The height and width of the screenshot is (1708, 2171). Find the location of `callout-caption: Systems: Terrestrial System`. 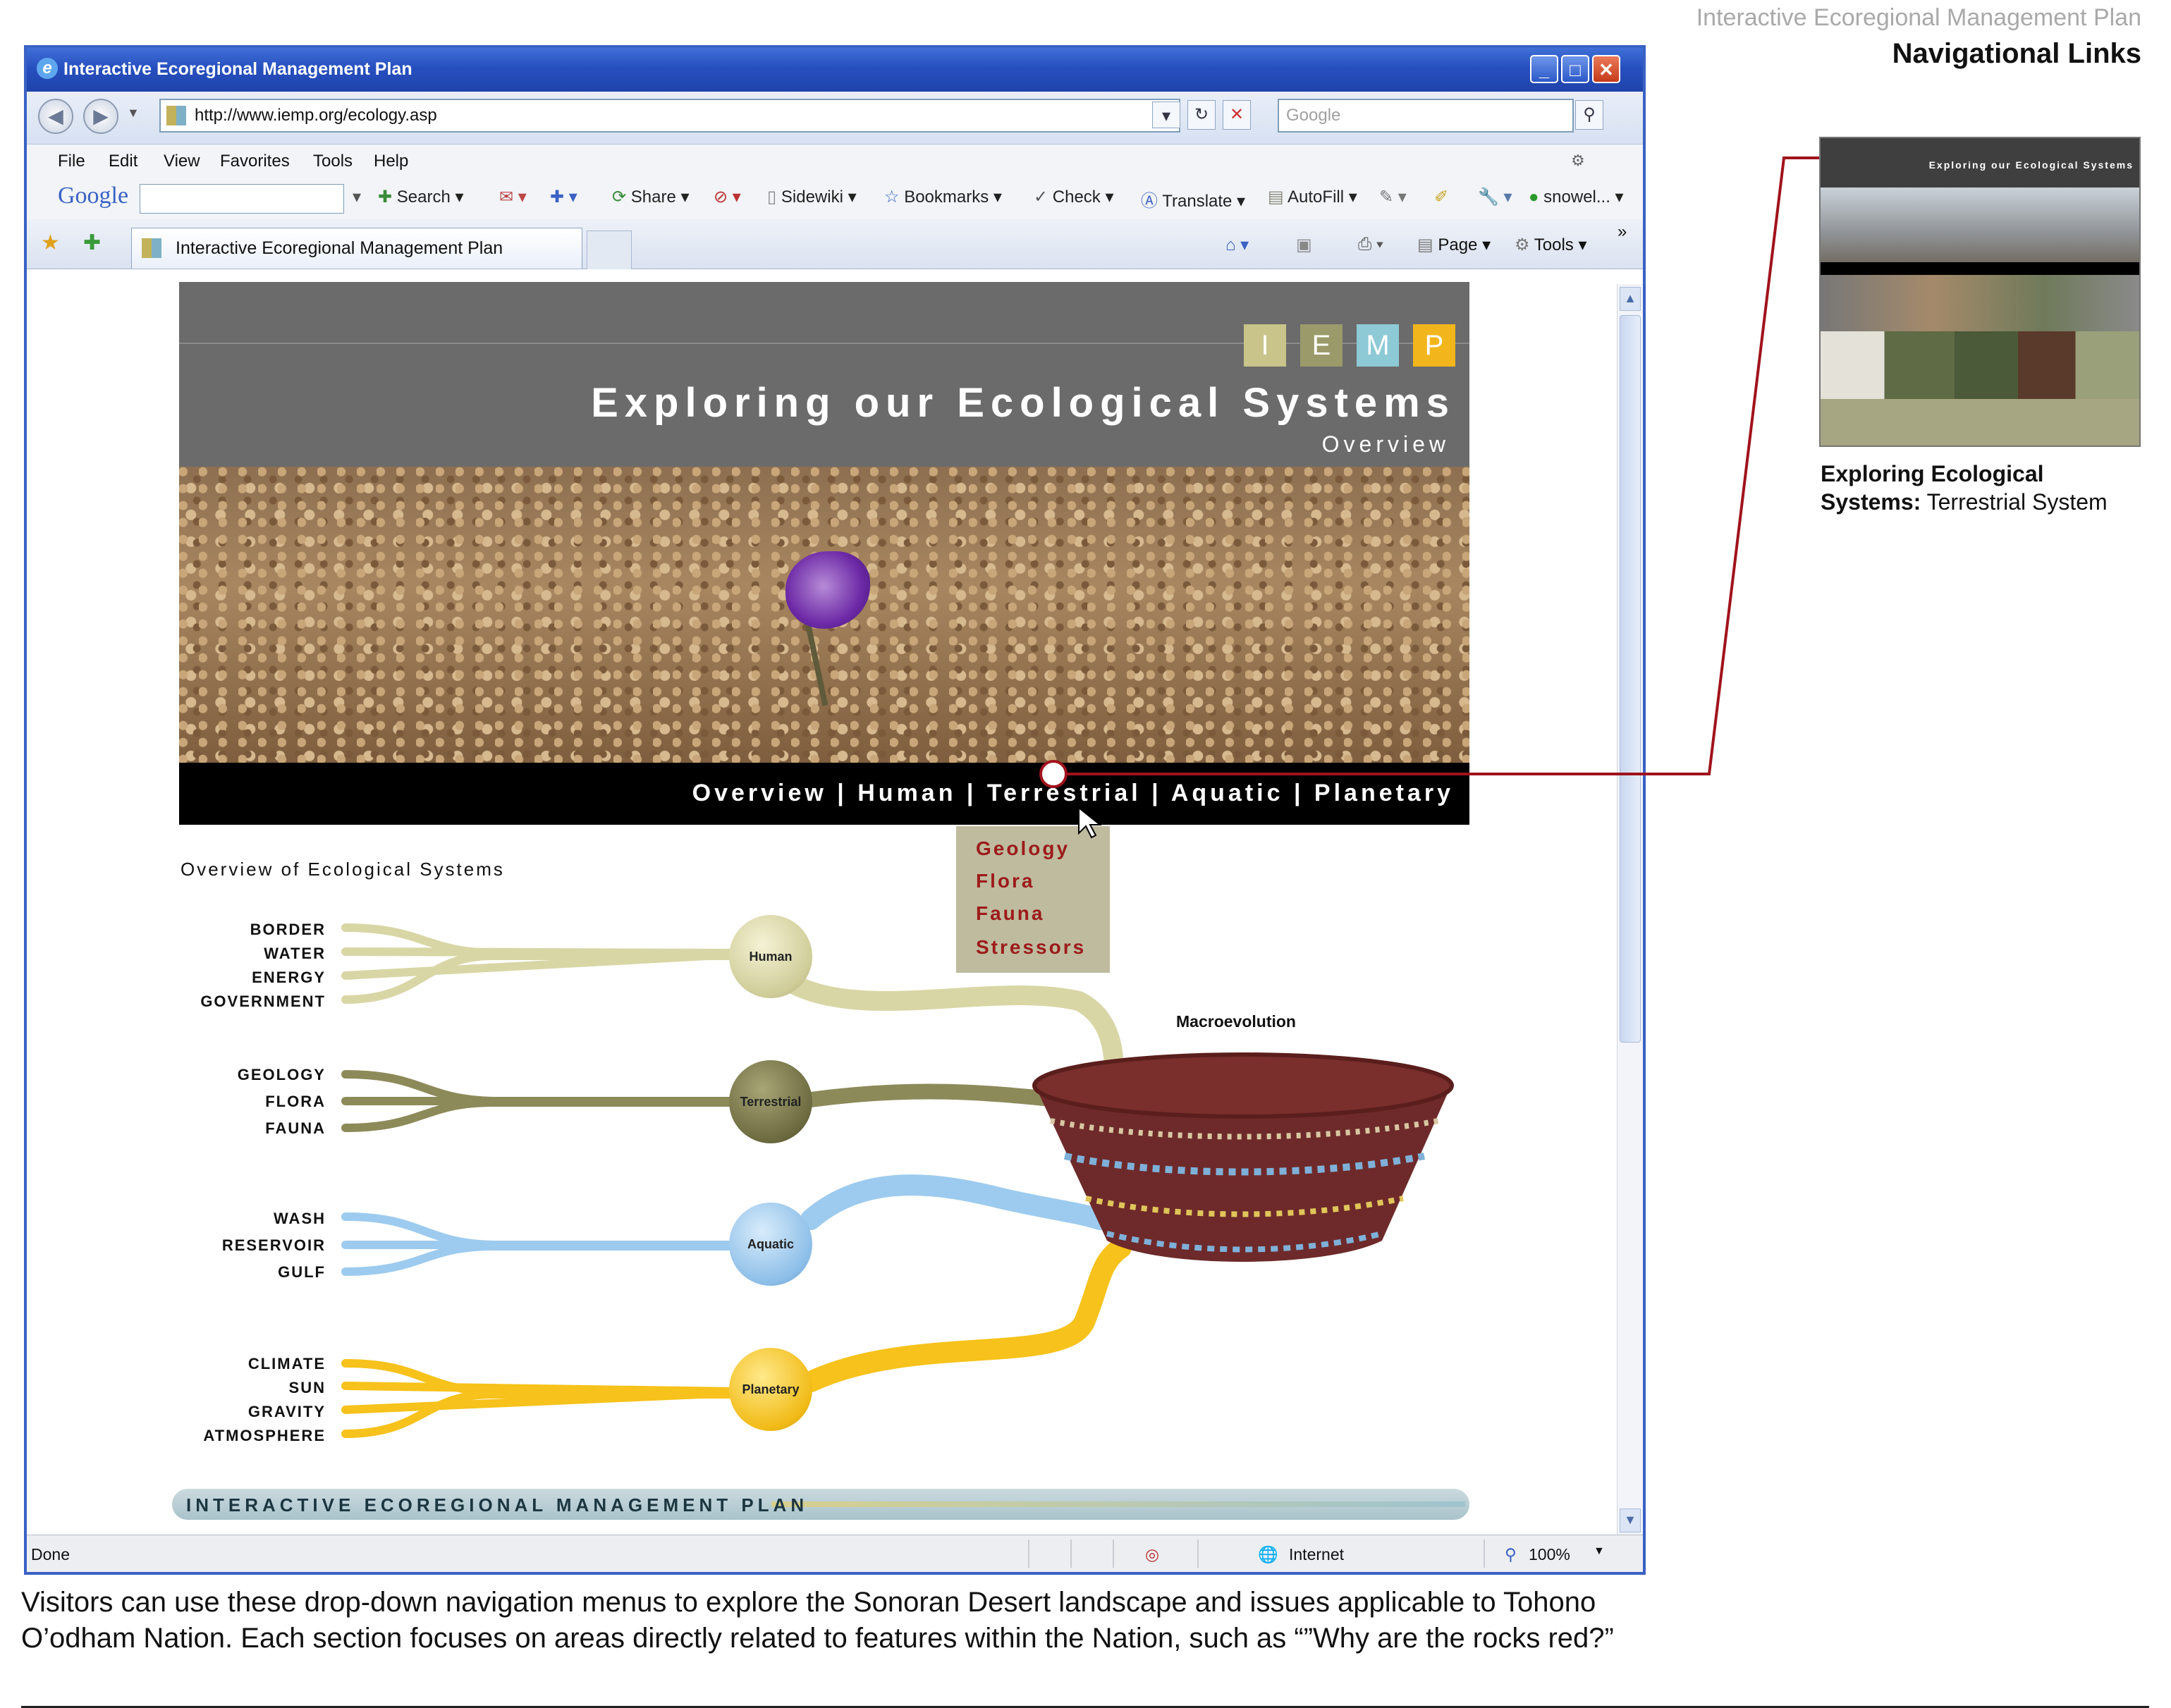

callout-caption: Systems: Terrestrial System is located at coordinates (1964, 502).